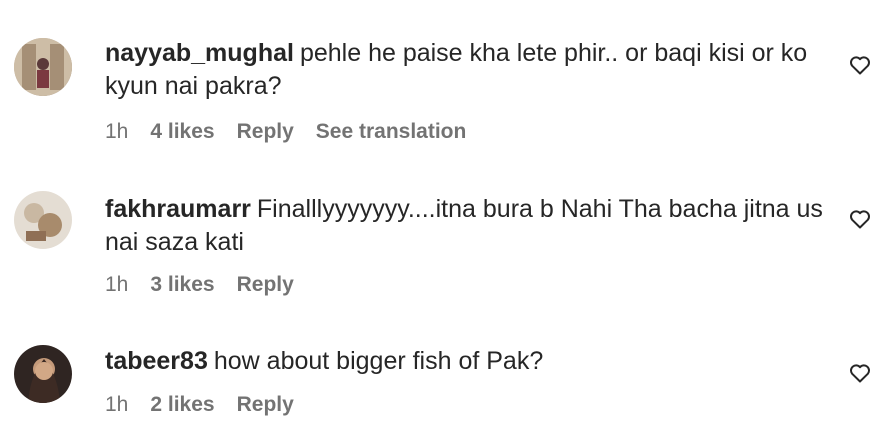 Image resolution: width=892 pixels, height=445 pixels. I want to click on comment-username: tabeer83, so click(156, 361).